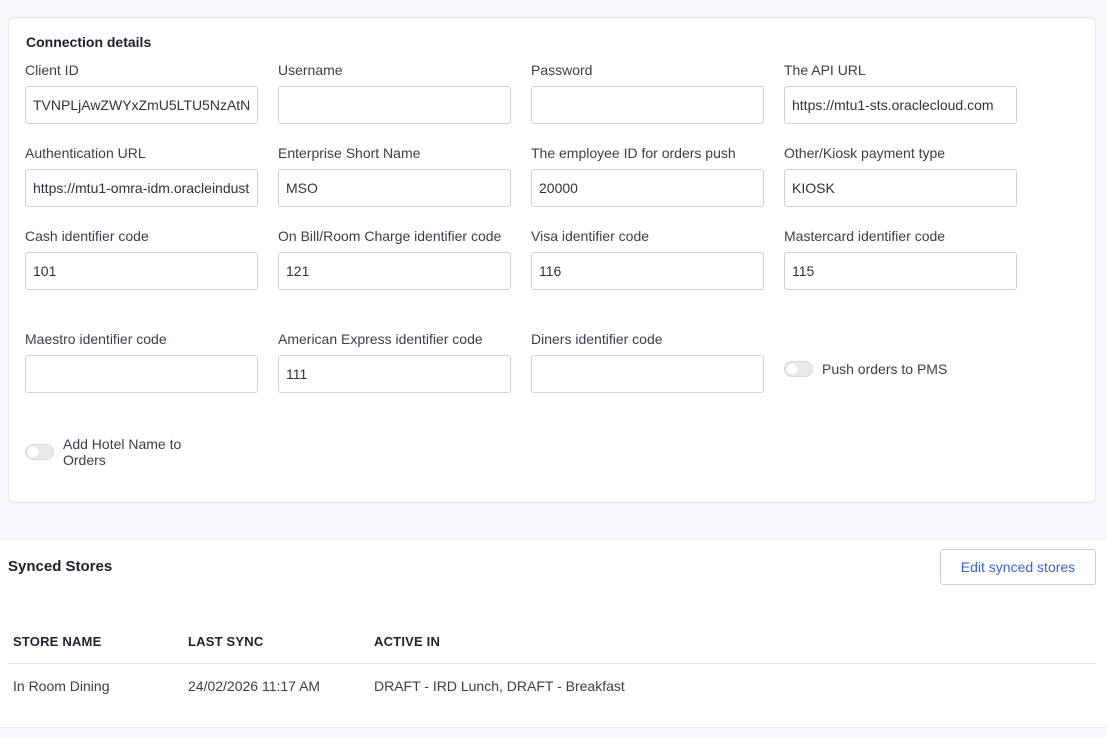  What do you see at coordinates (141, 374) in the screenshot?
I see `maestro-code-input` at bounding box center [141, 374].